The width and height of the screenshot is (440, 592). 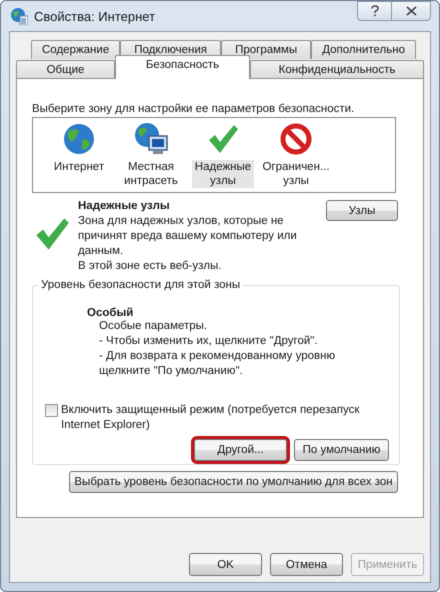 I want to click on zone-title: Надежные узлы, so click(x=124, y=206).